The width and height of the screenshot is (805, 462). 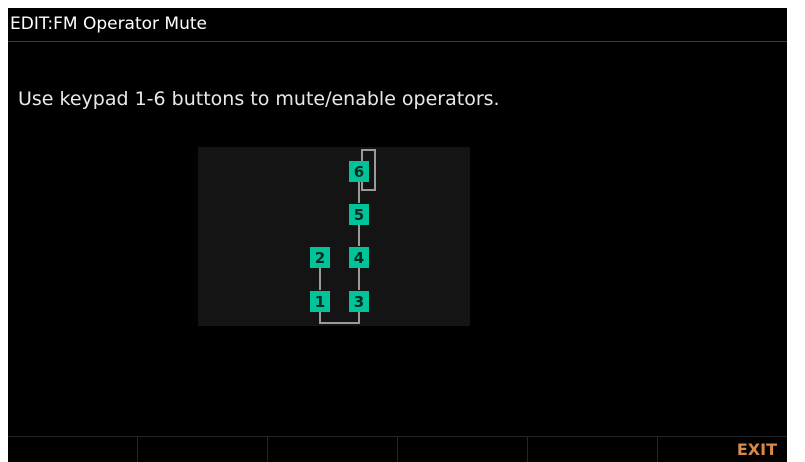 I want to click on operator-1-label: 1, so click(x=320, y=302).